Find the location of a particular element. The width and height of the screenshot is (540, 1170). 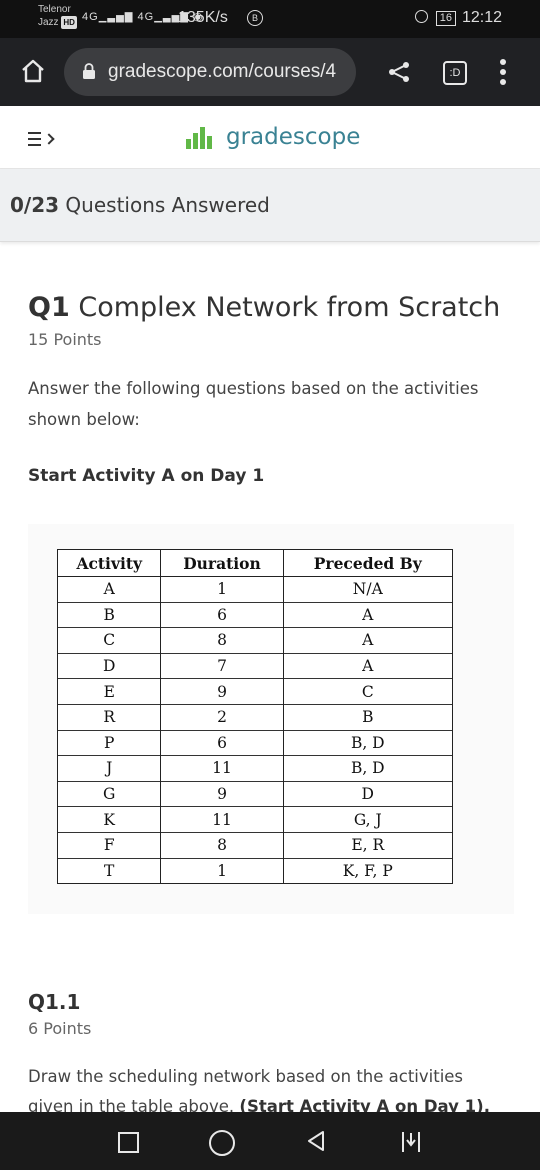

url-text: gradescope.com/courses/4 is located at coordinates (222, 71).